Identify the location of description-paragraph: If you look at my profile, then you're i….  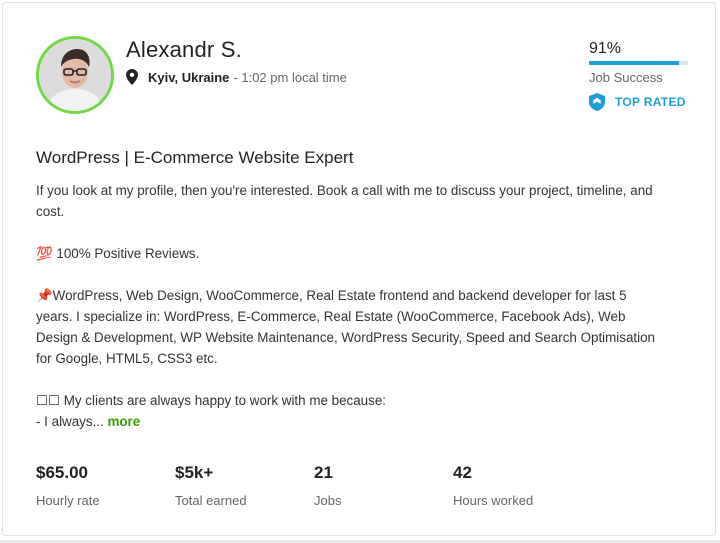
(344, 201).